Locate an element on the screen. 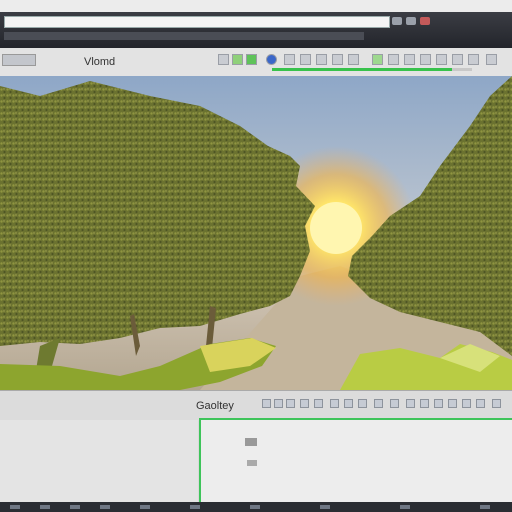 Image resolution: width=512 pixels, height=512 pixels. panel-tool-4-icon is located at coordinates (304, 403).